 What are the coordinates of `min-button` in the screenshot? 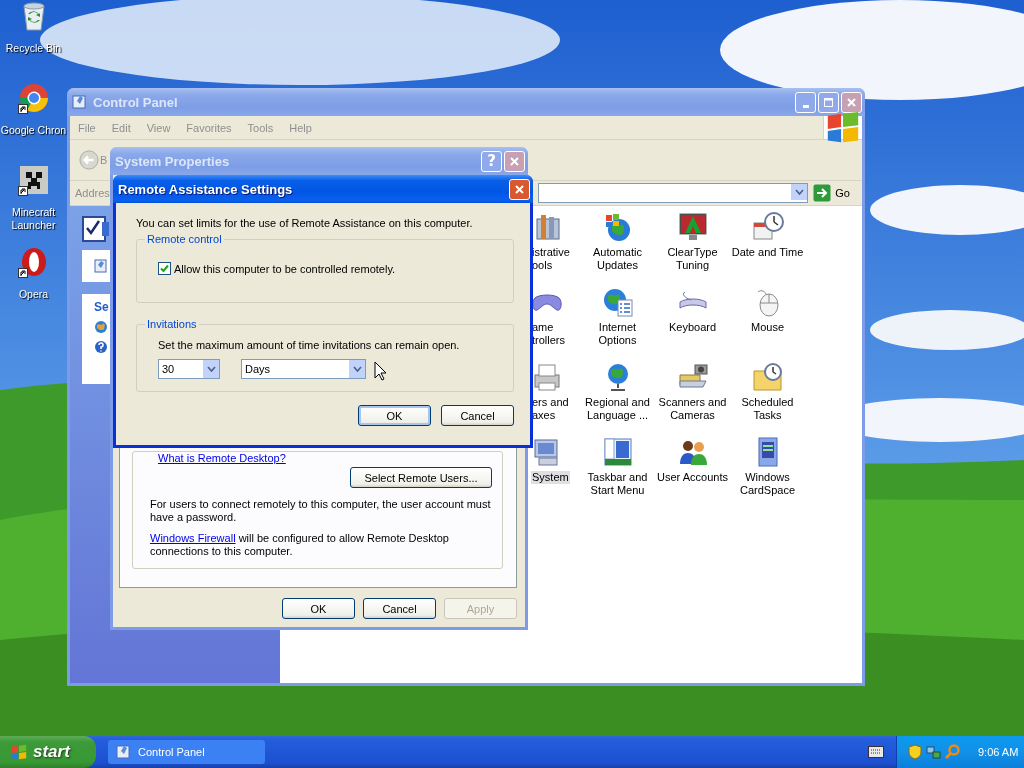 It's located at (805, 102).